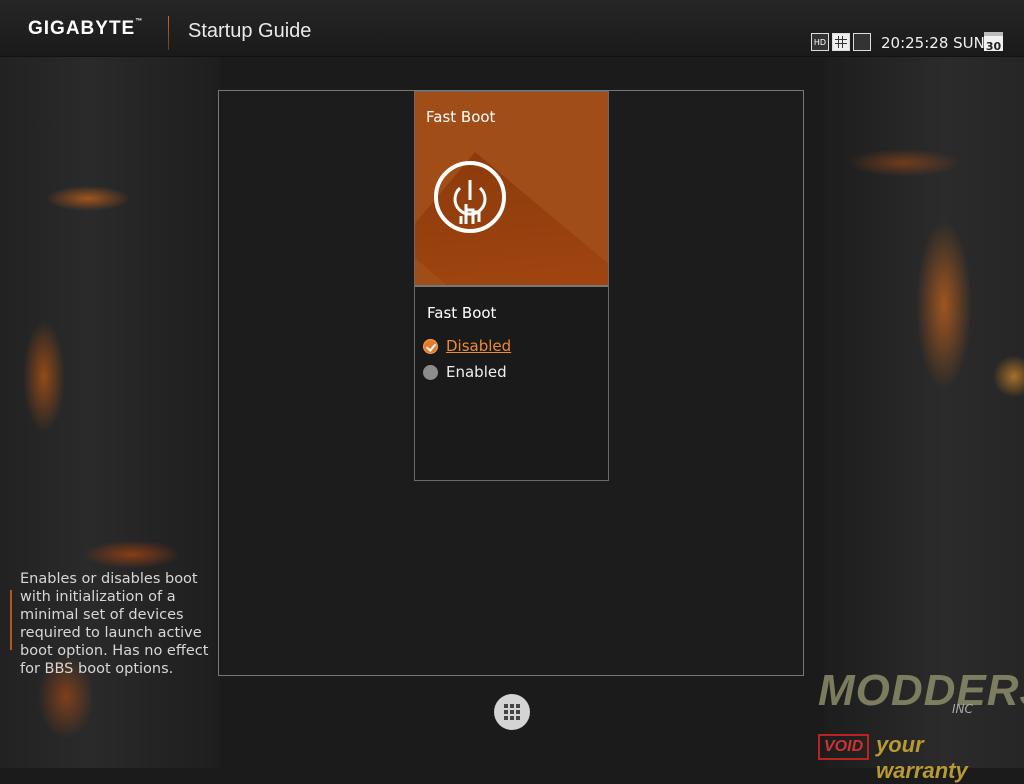 Image resolution: width=1024 pixels, height=784 pixels. What do you see at coordinates (430, 372) in the screenshot?
I see `radio-unchecked-icon` at bounding box center [430, 372].